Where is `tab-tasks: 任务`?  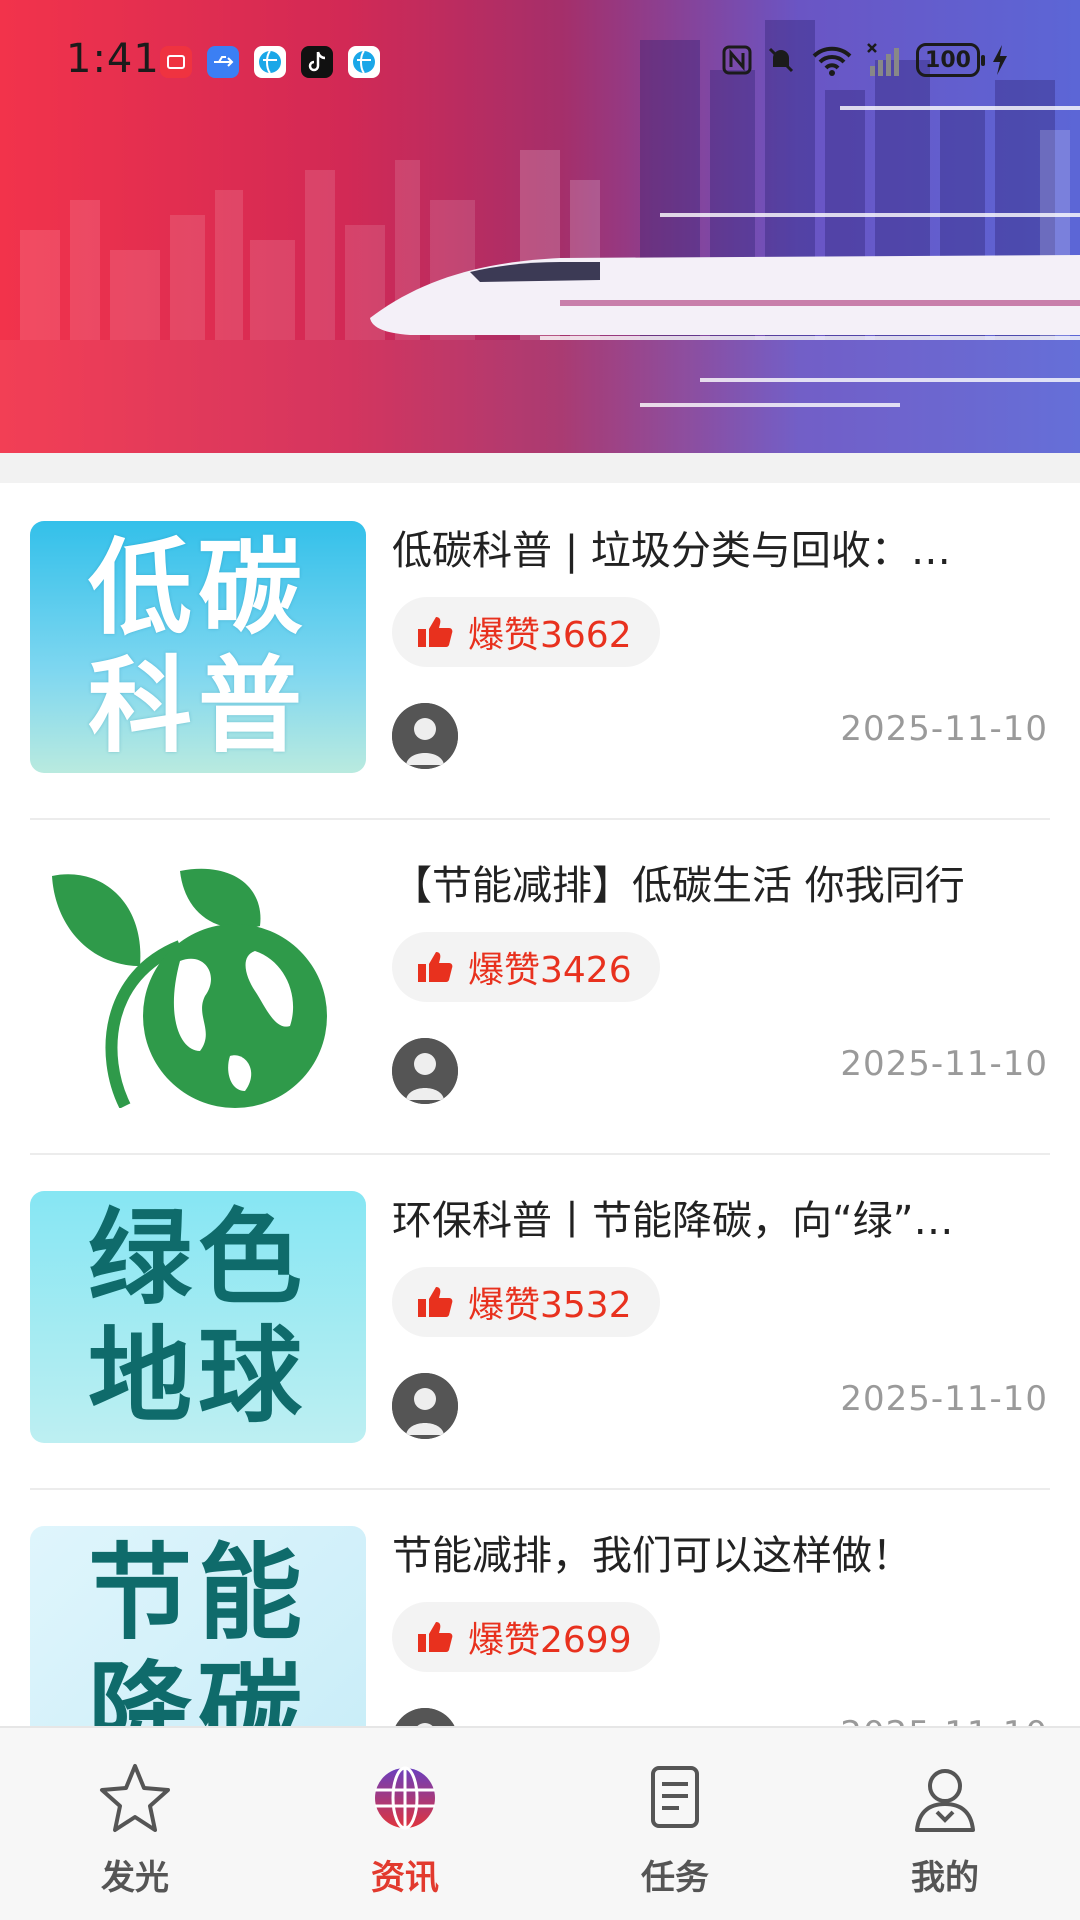
tab-tasks: 任务 is located at coordinates (675, 1824).